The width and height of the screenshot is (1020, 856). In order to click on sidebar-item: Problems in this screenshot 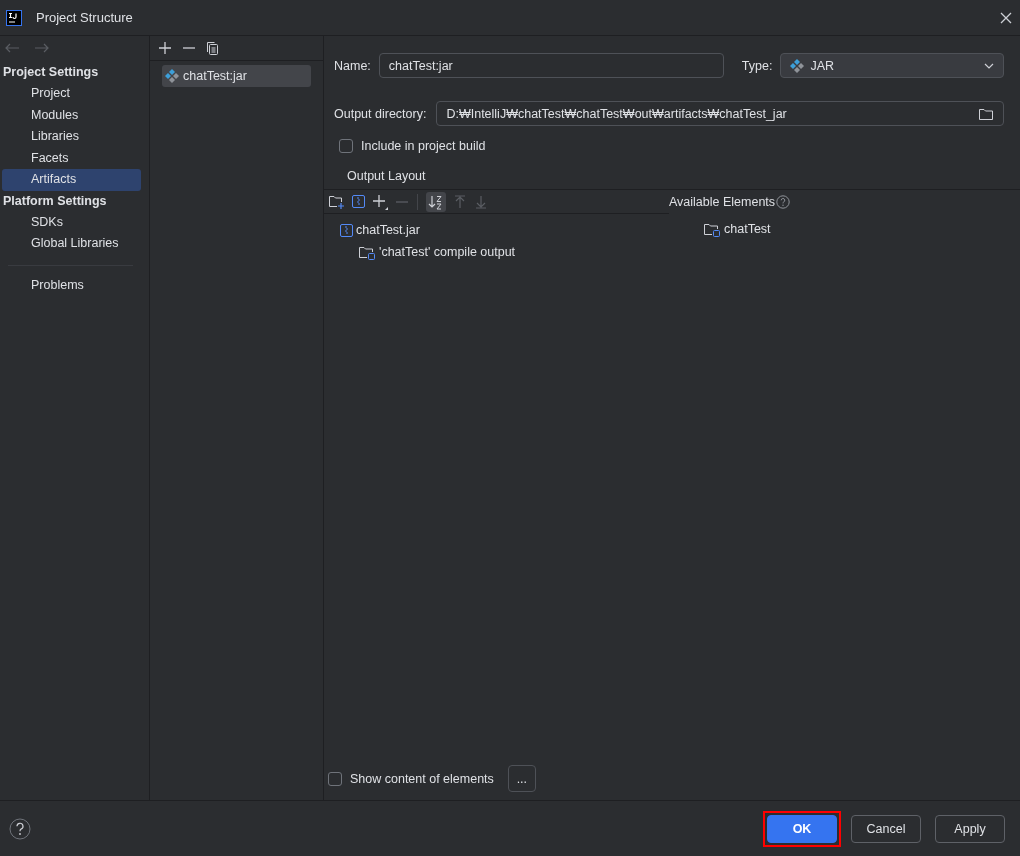, I will do `click(71, 285)`.